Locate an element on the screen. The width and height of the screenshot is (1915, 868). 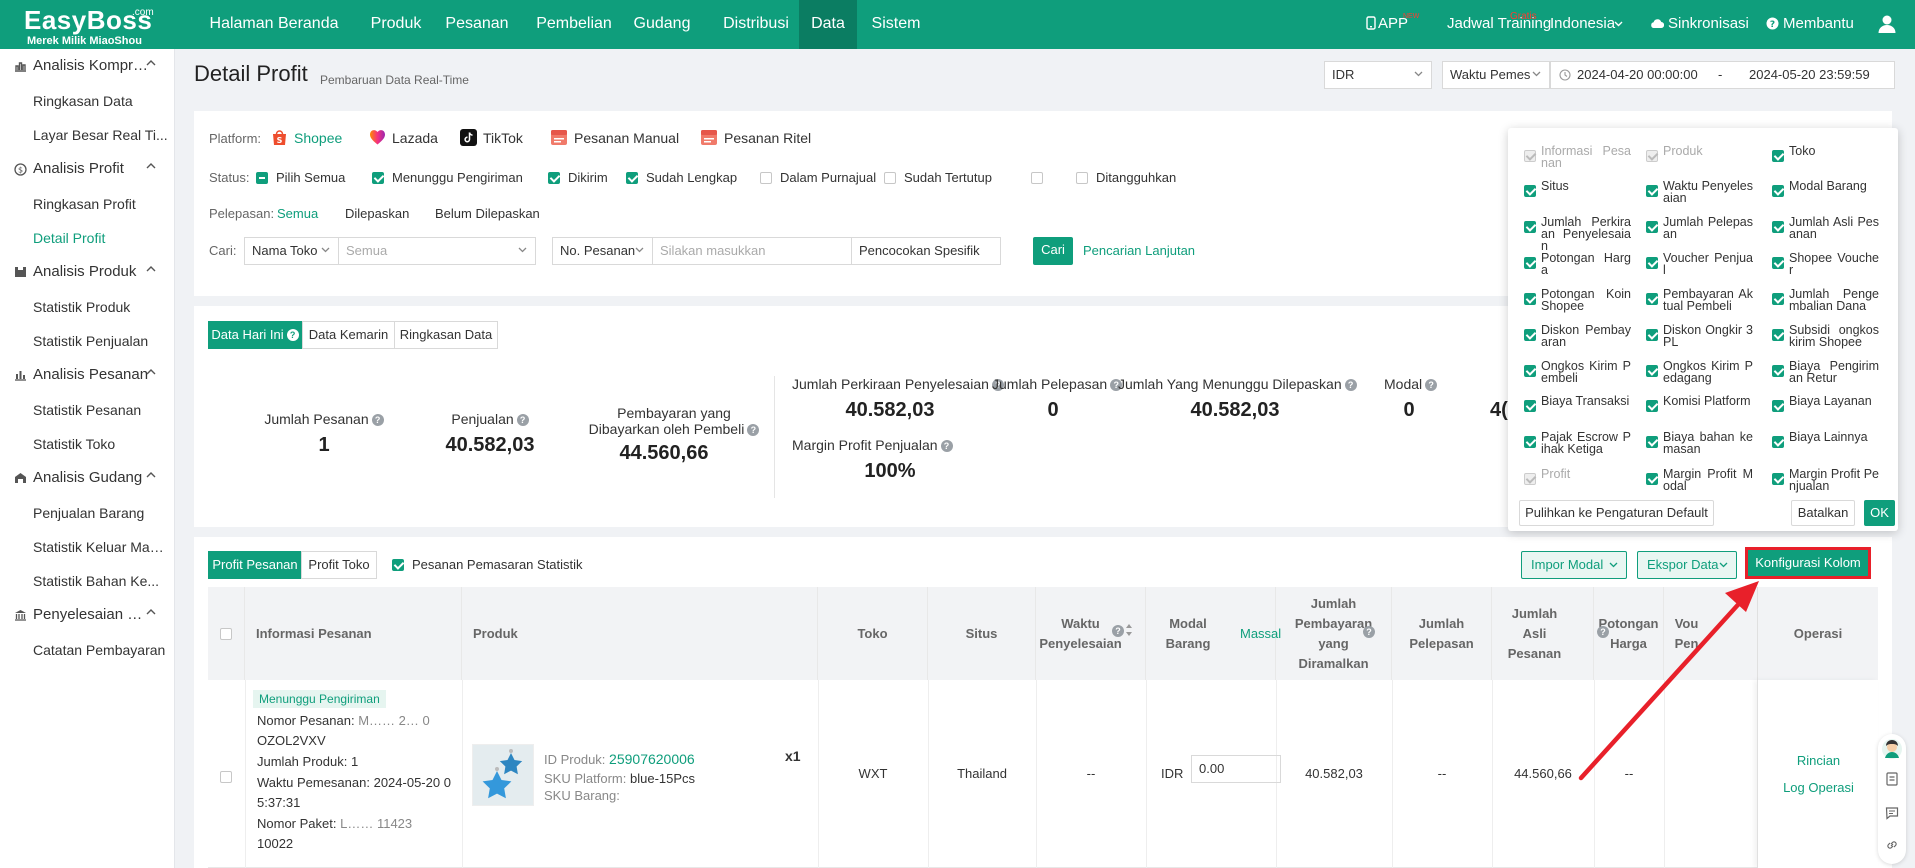
column-option-label-23: Biaya Layanan is located at coordinates (1834, 401).